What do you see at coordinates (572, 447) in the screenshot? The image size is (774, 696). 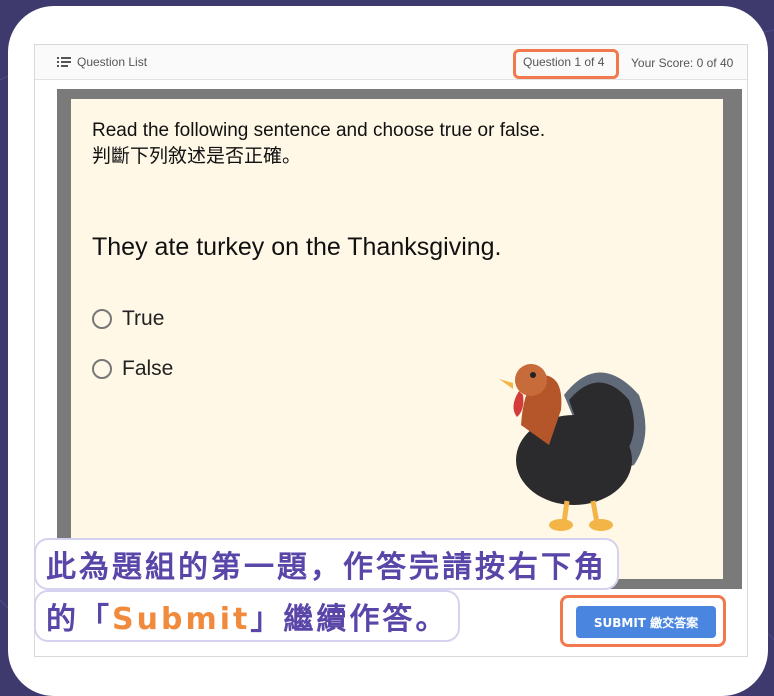 I see `turkey-icon` at bounding box center [572, 447].